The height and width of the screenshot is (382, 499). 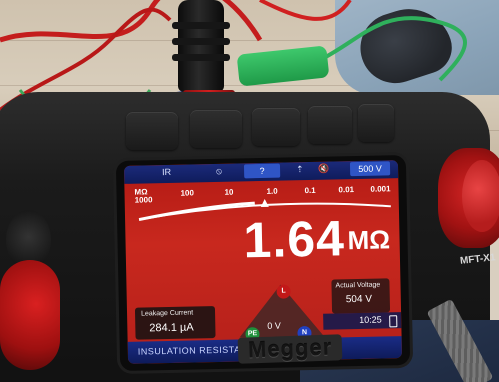 What do you see at coordinates (369, 240) in the screenshot?
I see `main-reading-unit: MΩ` at bounding box center [369, 240].